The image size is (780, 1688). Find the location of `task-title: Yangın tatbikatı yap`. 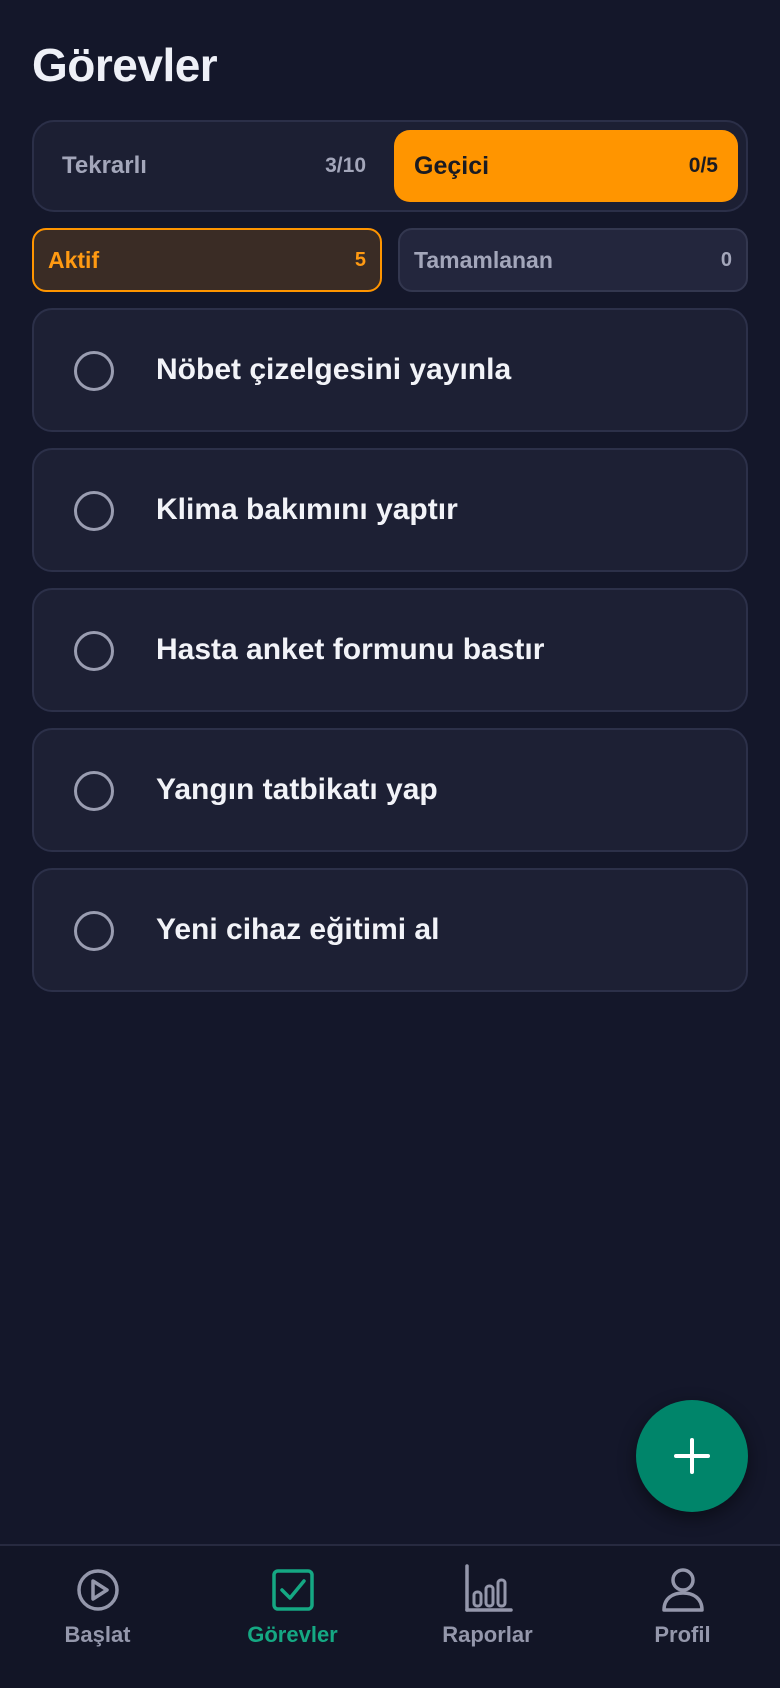

task-title: Yangın tatbikatı yap is located at coordinates (297, 789).